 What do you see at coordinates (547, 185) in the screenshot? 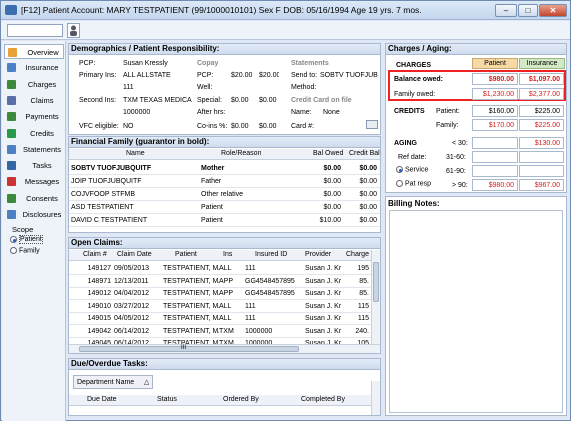
I see `aging-gt90-ins: $967.00` at bounding box center [547, 185].